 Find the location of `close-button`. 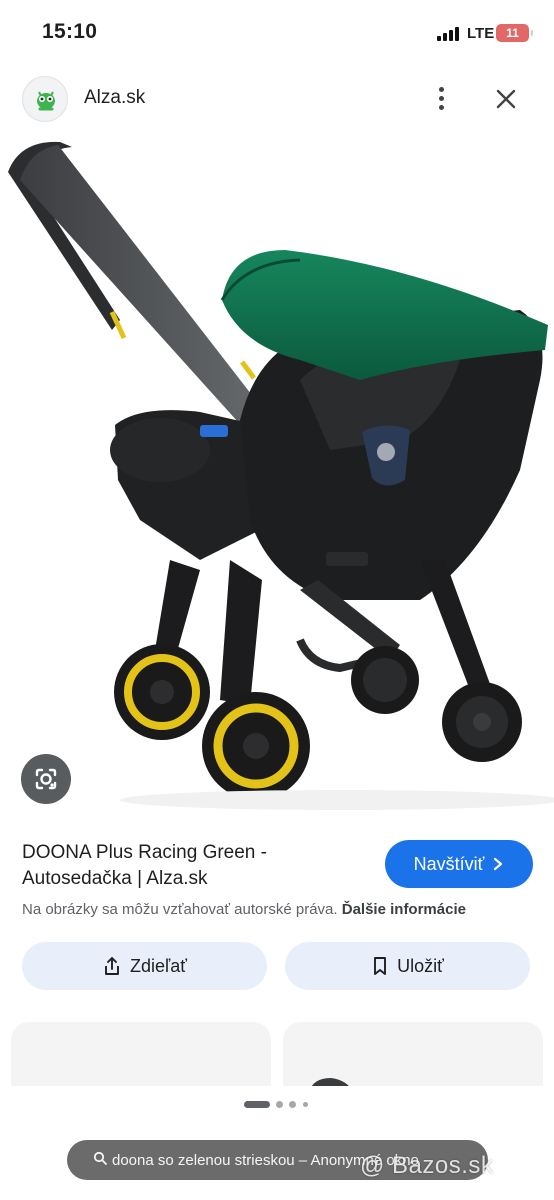

close-button is located at coordinates (506, 99).